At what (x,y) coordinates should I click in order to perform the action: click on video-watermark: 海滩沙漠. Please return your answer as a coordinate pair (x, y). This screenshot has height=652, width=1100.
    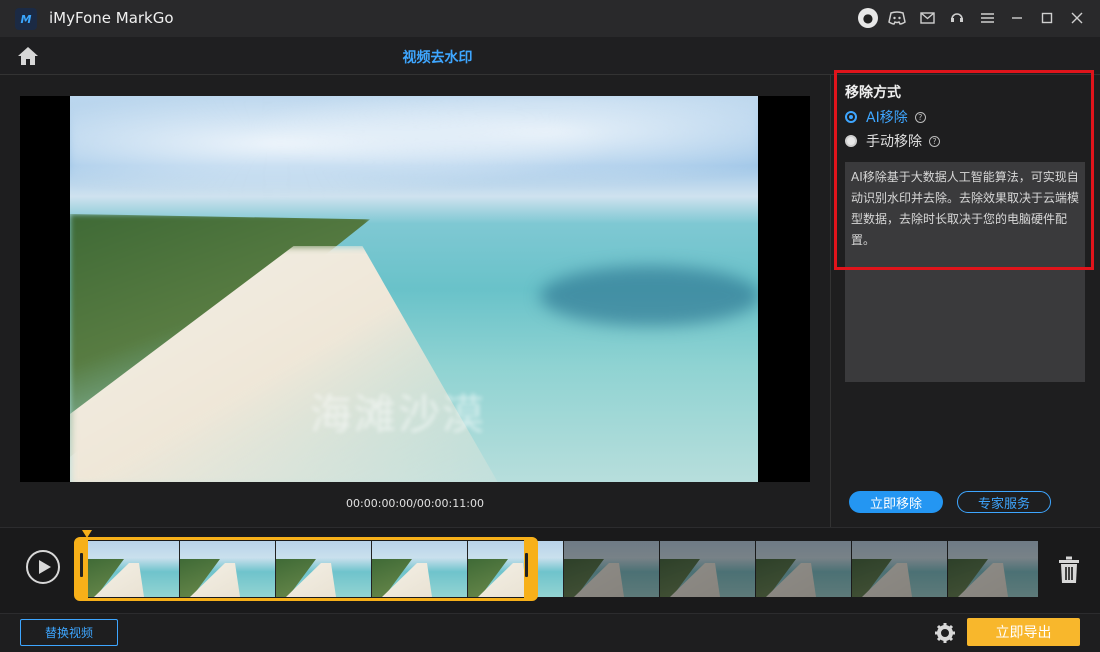
    Looking at the image, I should click on (398, 414).